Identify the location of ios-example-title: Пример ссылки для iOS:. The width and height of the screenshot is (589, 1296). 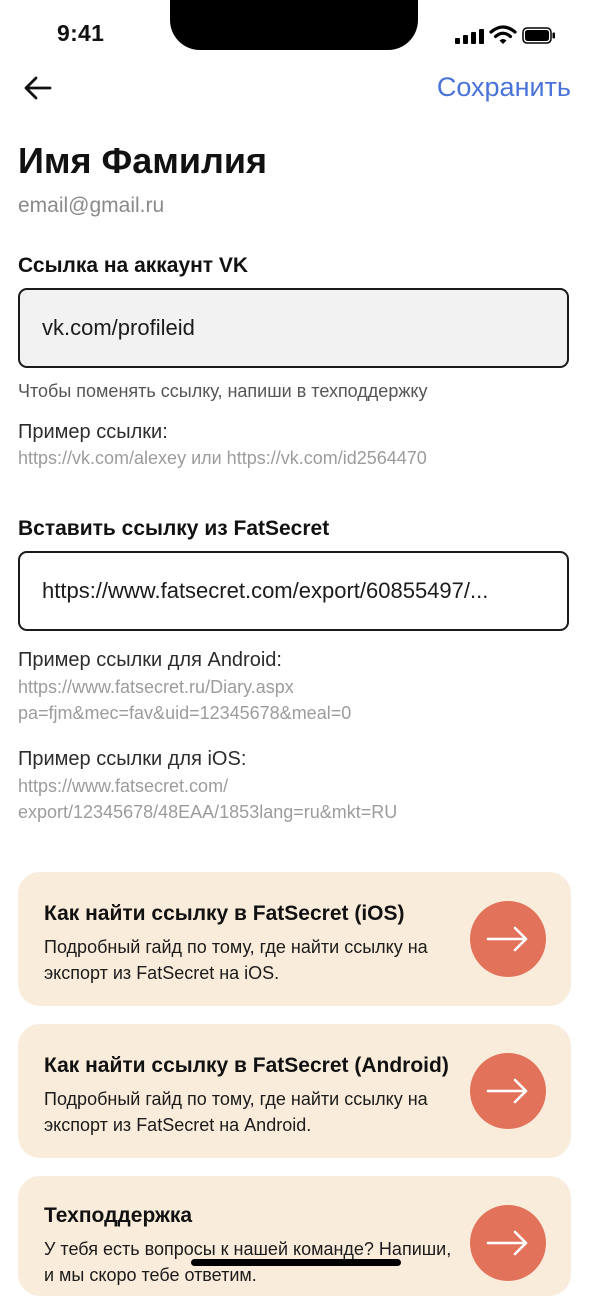
(132, 759).